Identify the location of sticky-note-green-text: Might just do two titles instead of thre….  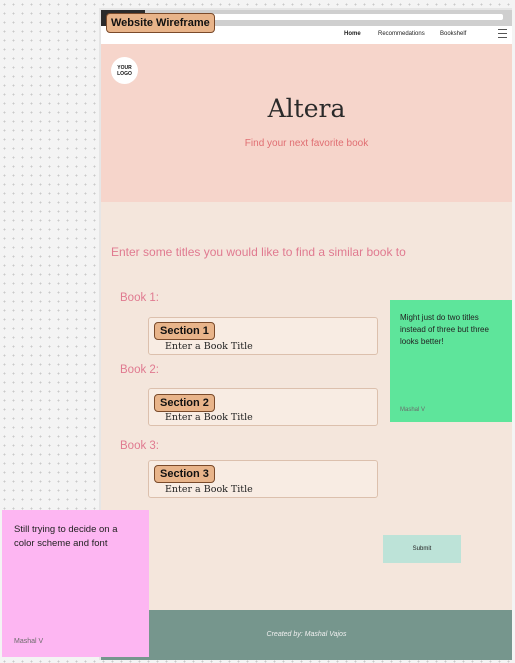
(444, 329).